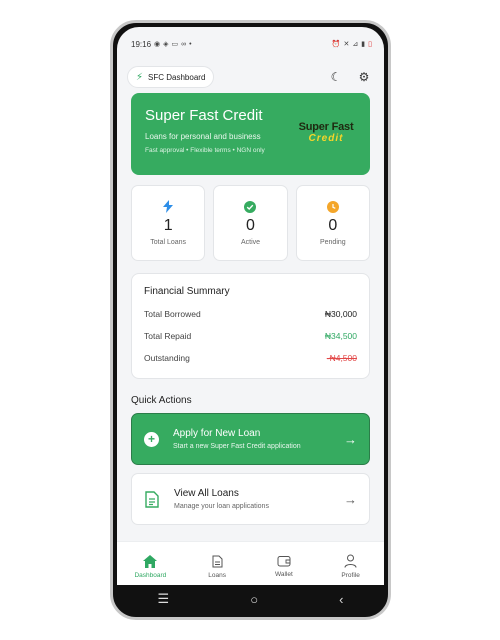 The width and height of the screenshot is (500, 640). I want to click on bolt-icon: ⚡, so click(140, 77).